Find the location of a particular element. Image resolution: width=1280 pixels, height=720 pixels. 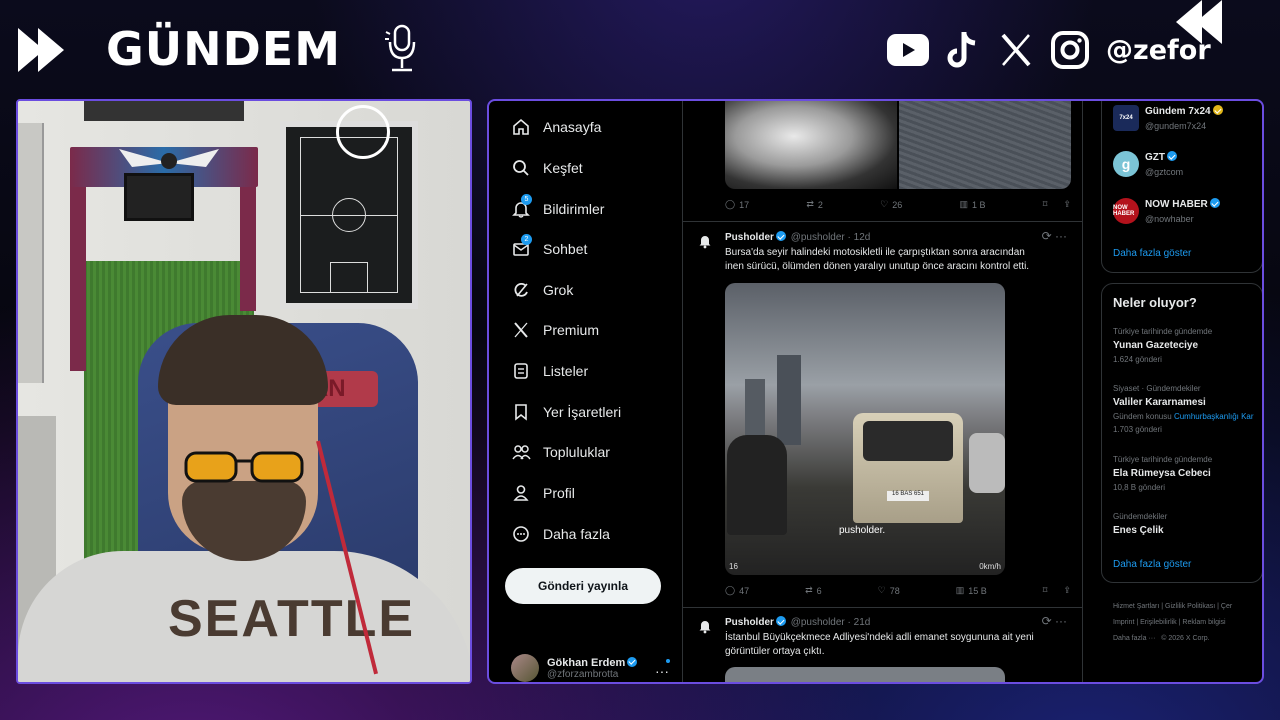

account-switcher: Gökhan Erdem @zforzambrotta is located at coordinates (575, 668).